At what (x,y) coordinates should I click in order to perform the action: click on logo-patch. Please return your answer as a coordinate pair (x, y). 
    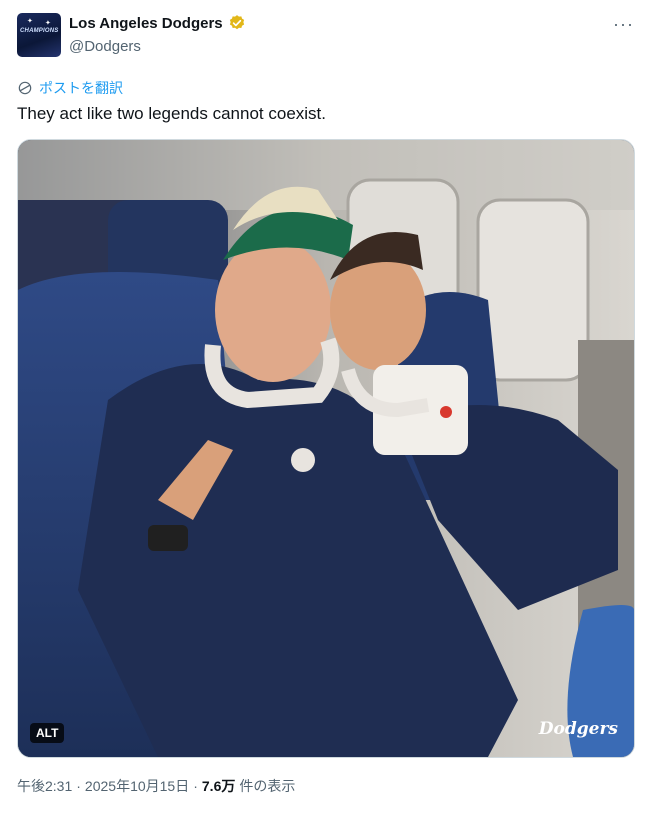
    Looking at the image, I should click on (303, 460).